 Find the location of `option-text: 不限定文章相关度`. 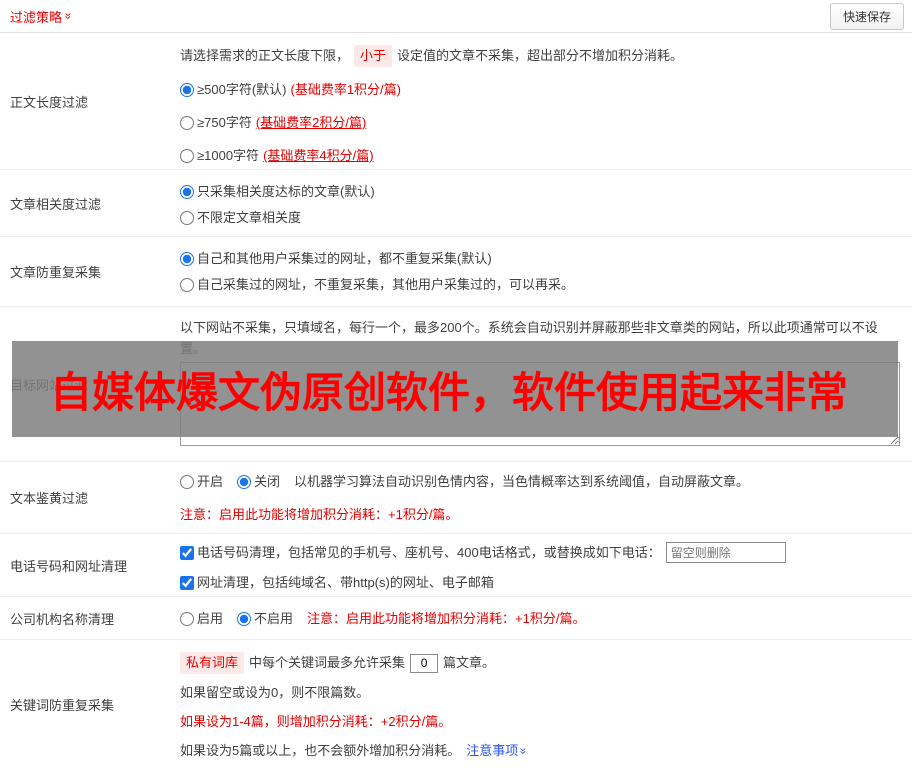

option-text: 不限定文章相关度 is located at coordinates (249, 217).